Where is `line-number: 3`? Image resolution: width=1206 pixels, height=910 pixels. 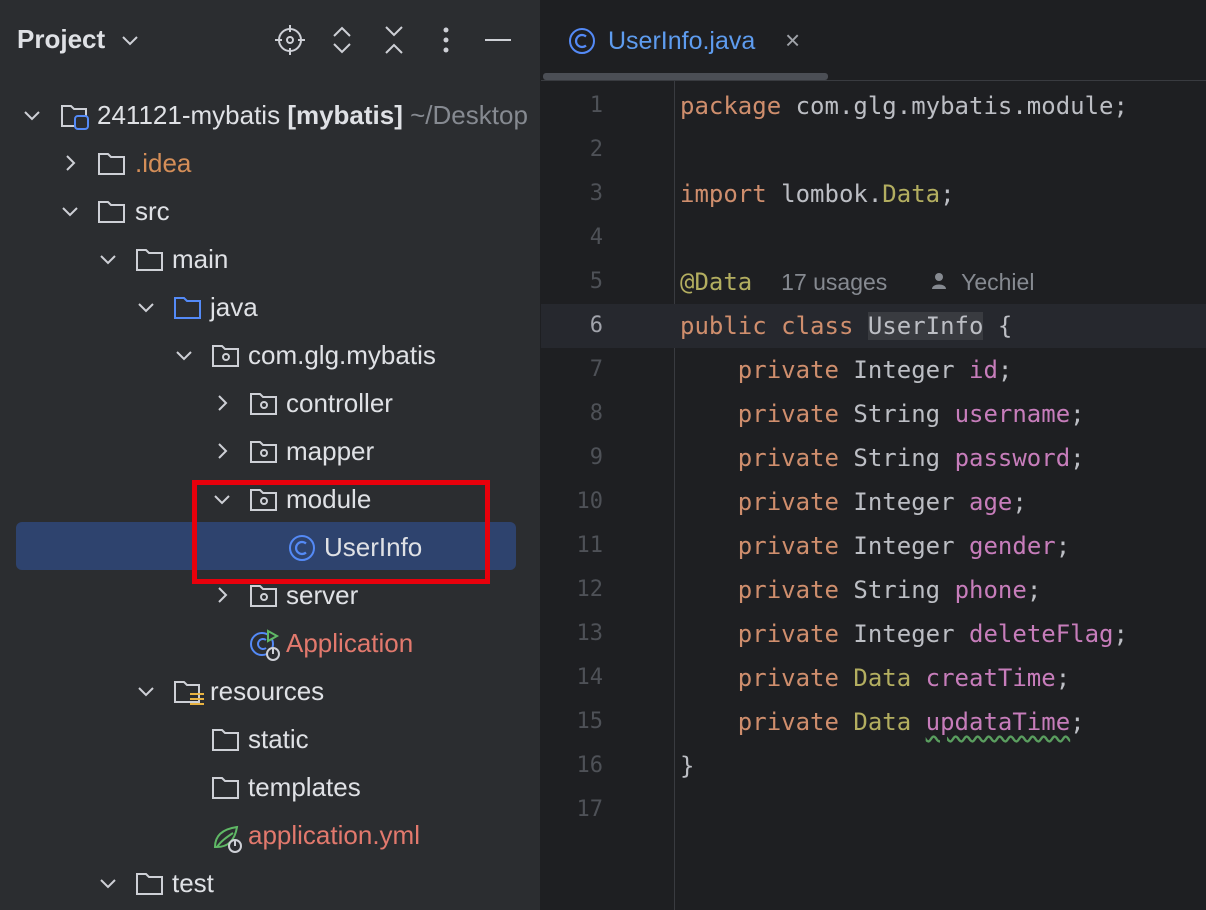
line-number: 3 is located at coordinates (596, 193).